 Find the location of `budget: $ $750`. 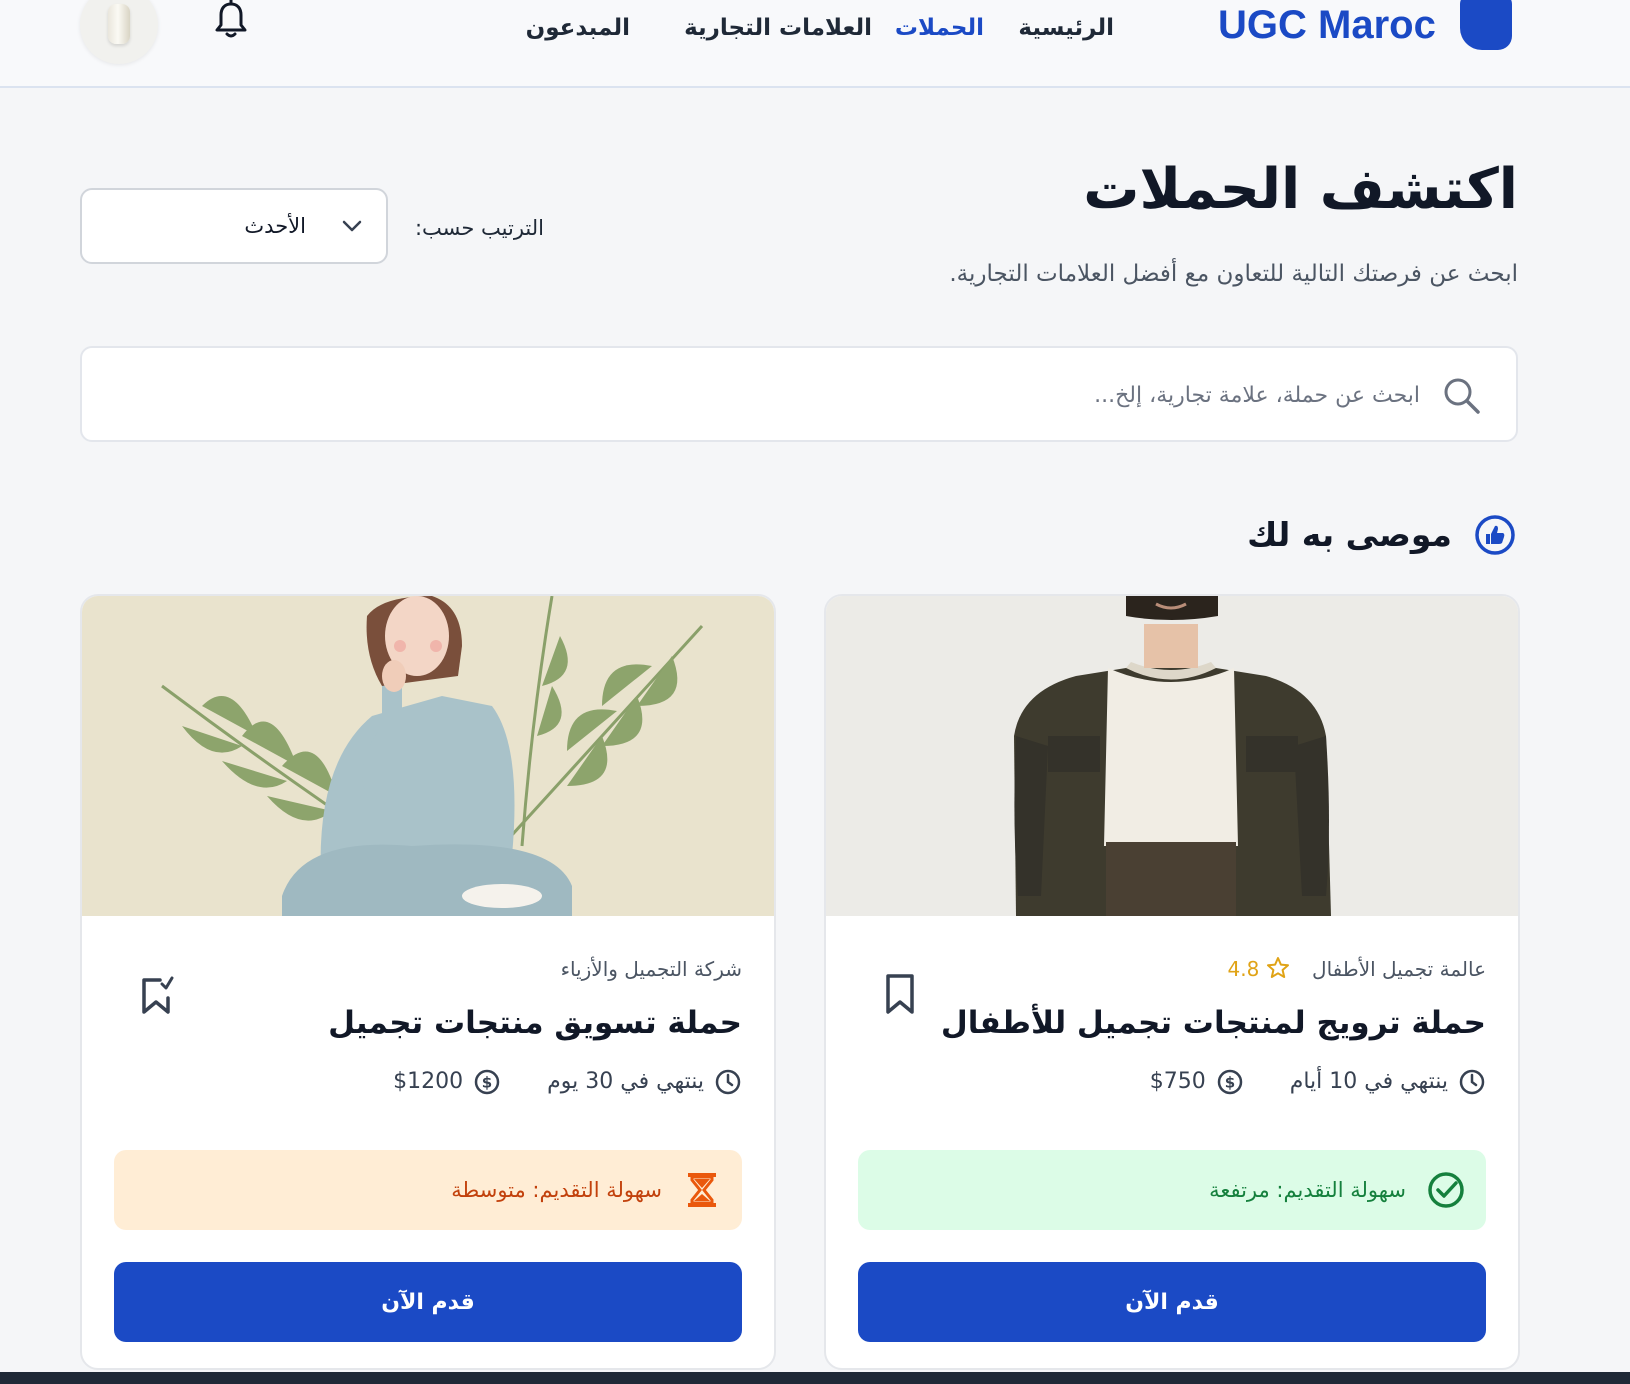

budget: $ $750 is located at coordinates (1197, 1082).